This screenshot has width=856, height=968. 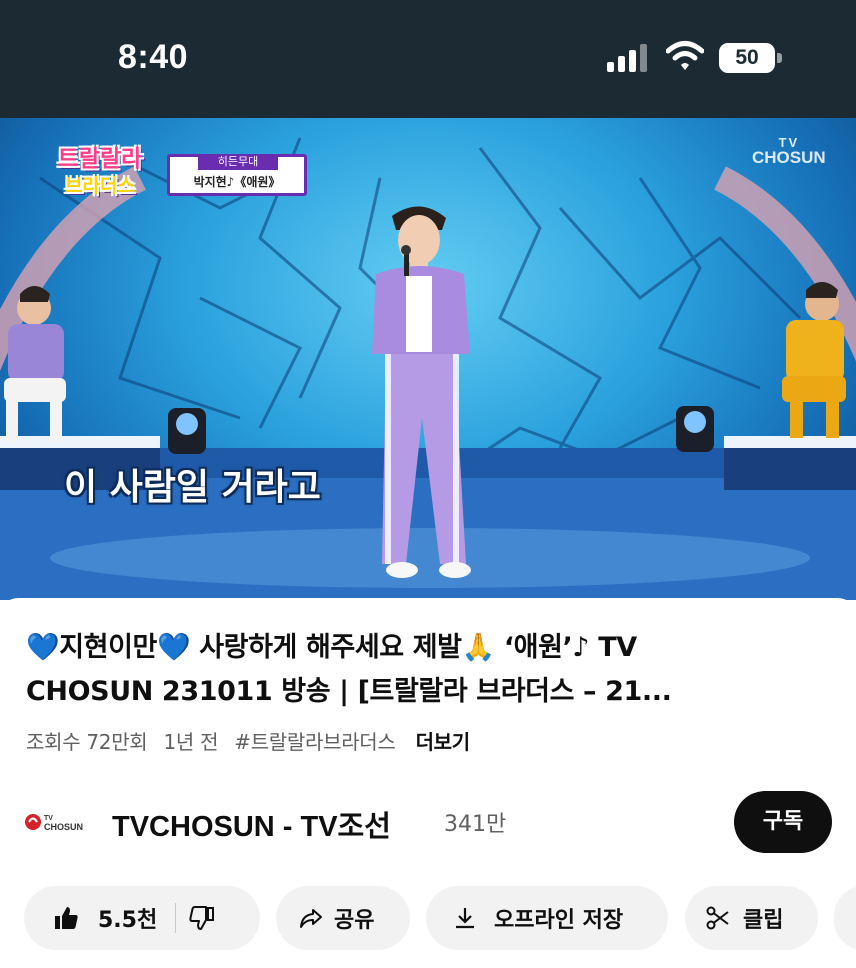 I want to click on more-button: 더보기, so click(x=443, y=742).